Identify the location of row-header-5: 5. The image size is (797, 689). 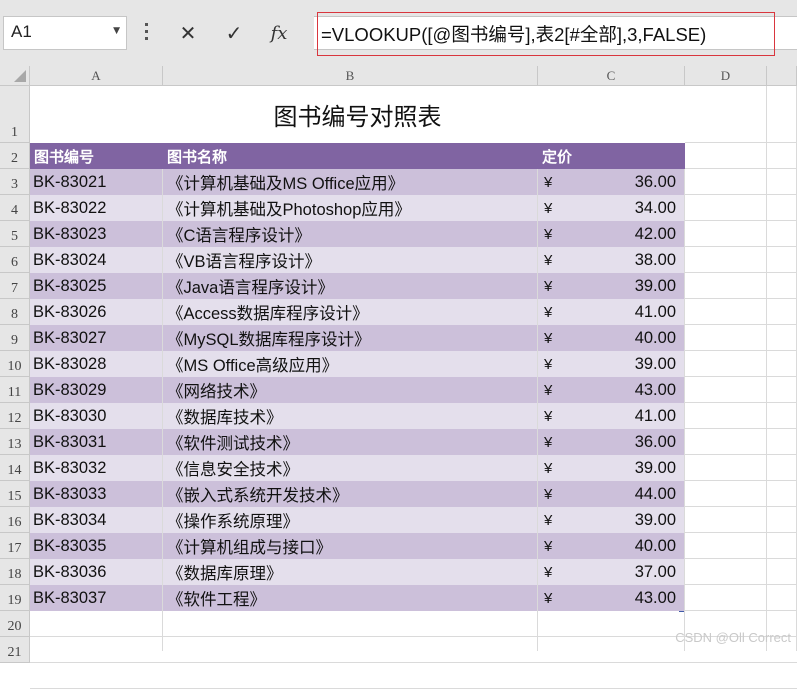
(15, 234).